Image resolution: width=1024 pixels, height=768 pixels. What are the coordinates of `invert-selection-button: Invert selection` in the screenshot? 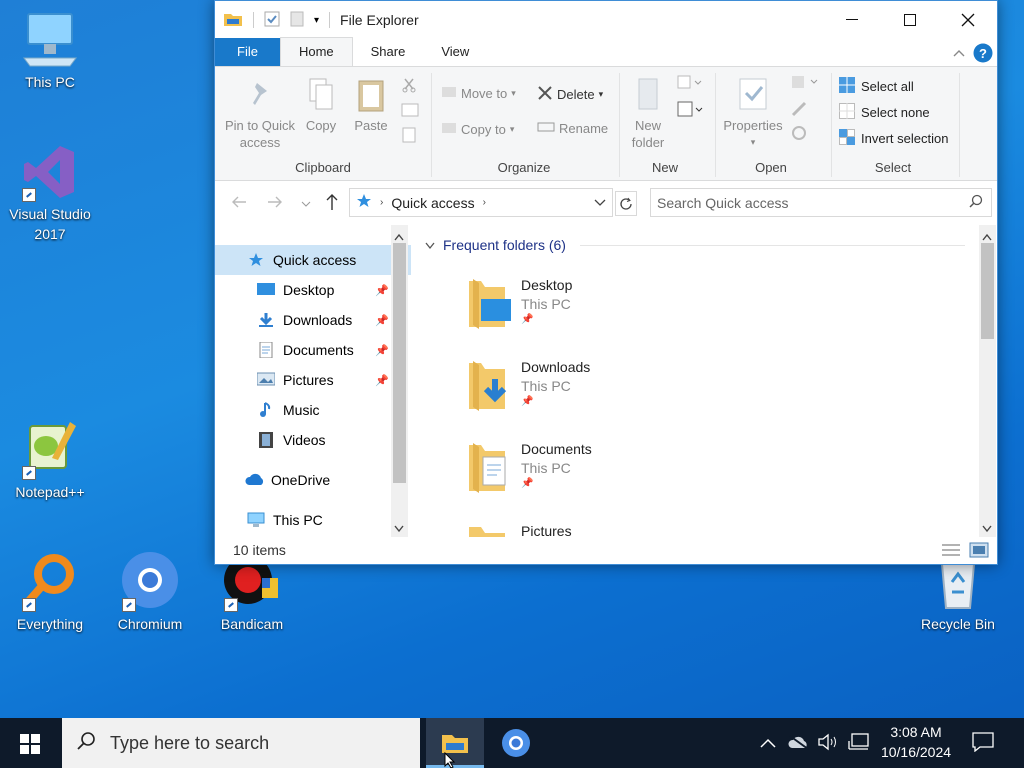 It's located at (893, 138).